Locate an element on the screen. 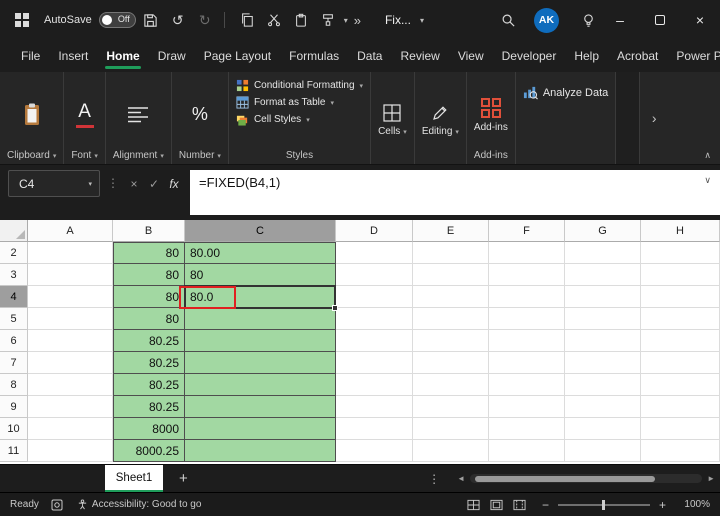 The width and height of the screenshot is (720, 516). cell-A6 is located at coordinates (70, 341).